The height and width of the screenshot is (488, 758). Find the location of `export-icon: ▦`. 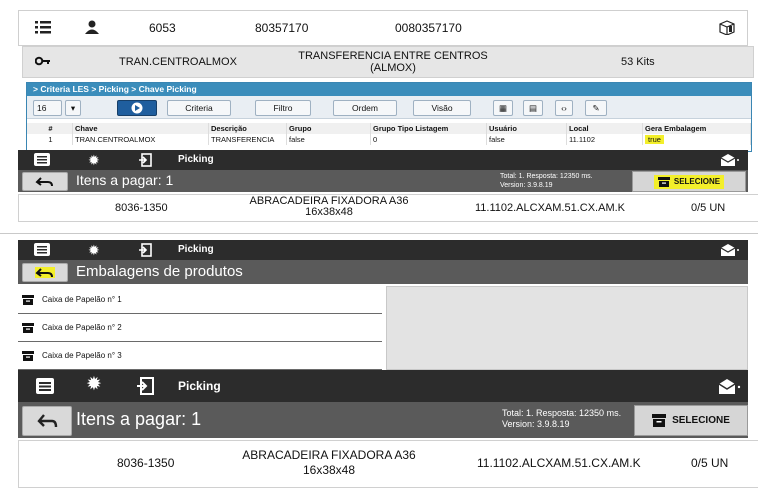

export-icon: ▦ is located at coordinates (503, 108).